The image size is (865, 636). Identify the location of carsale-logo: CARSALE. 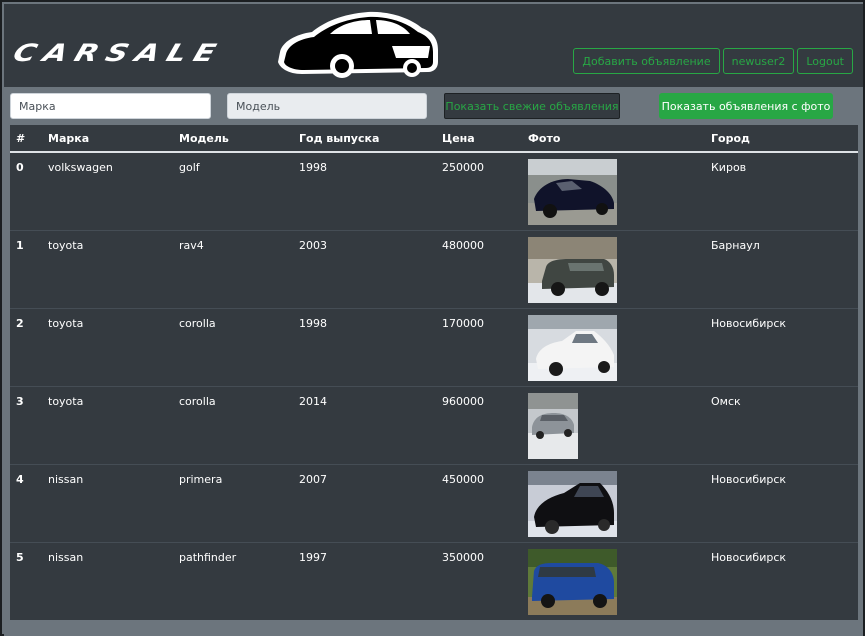
(224, 47).